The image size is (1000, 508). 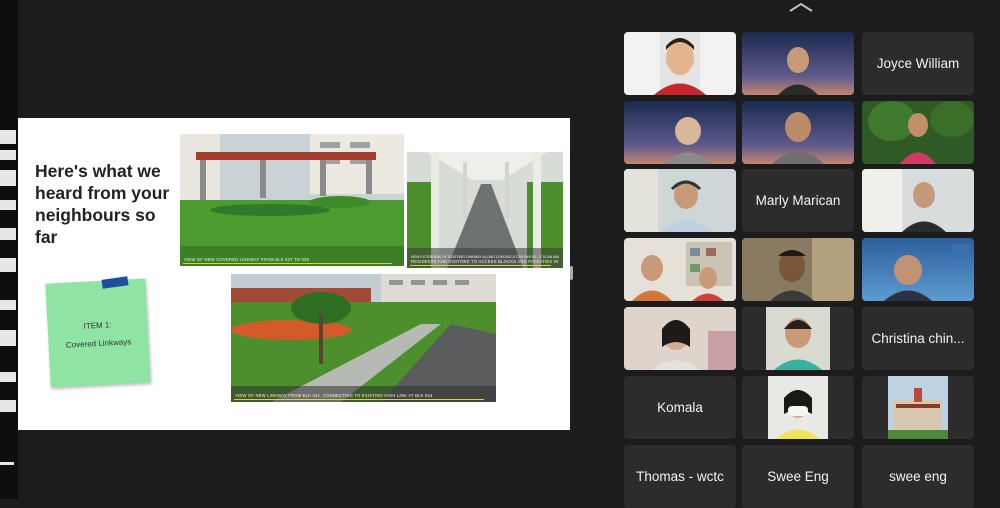 What do you see at coordinates (571, 273) in the screenshot?
I see `panel-resize-handle` at bounding box center [571, 273].